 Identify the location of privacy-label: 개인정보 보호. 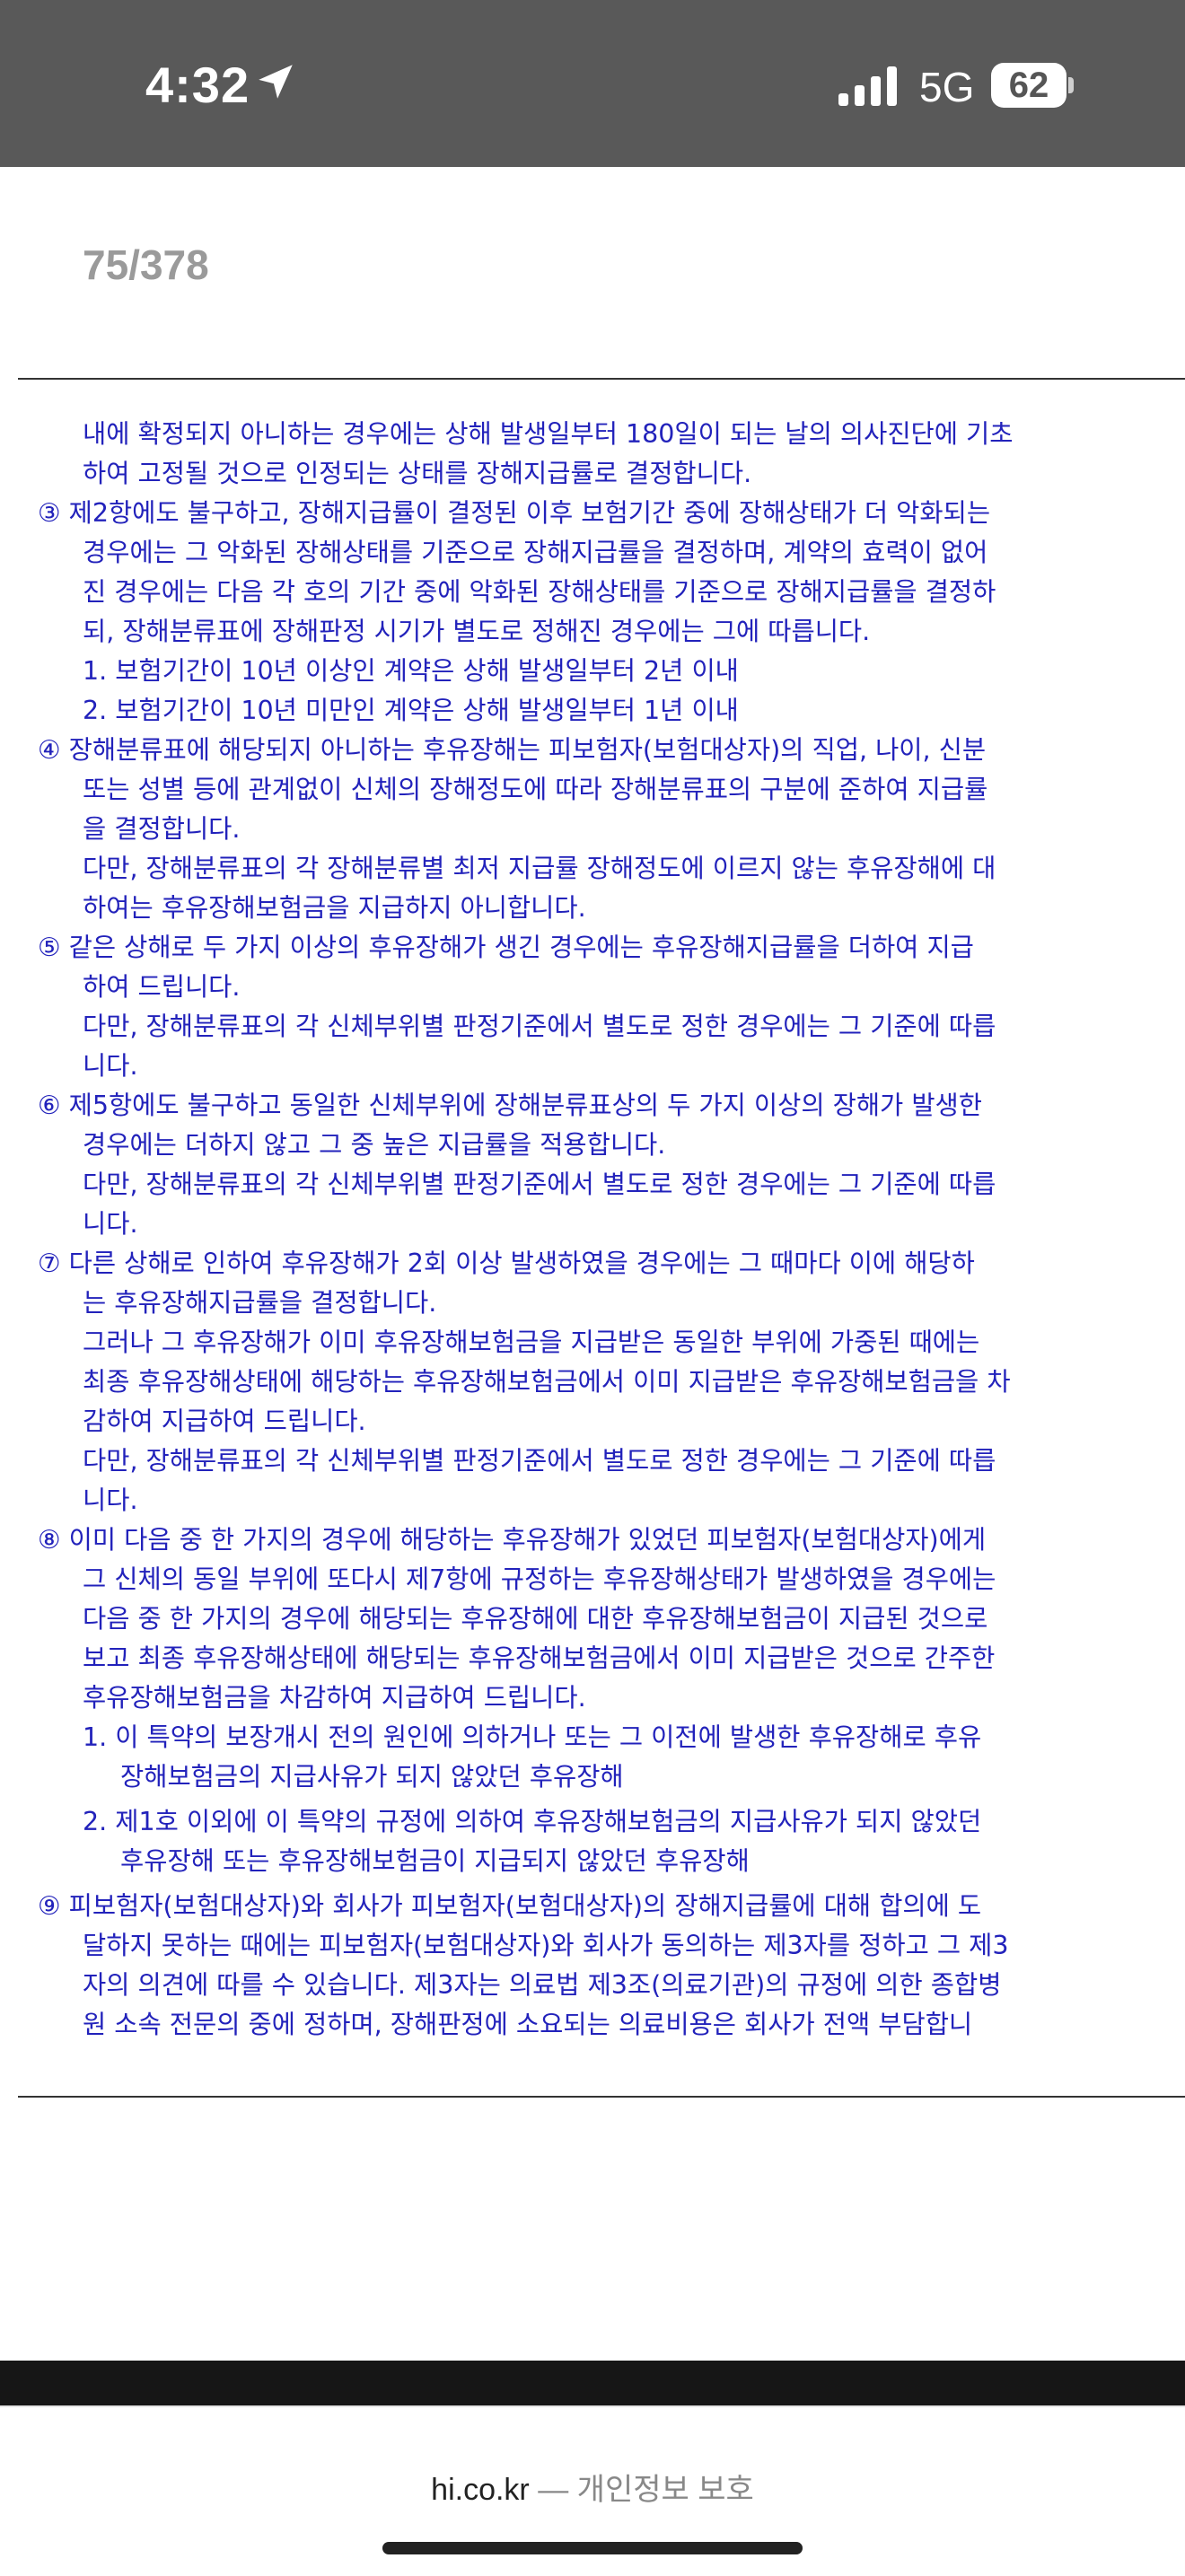
(665, 2490).